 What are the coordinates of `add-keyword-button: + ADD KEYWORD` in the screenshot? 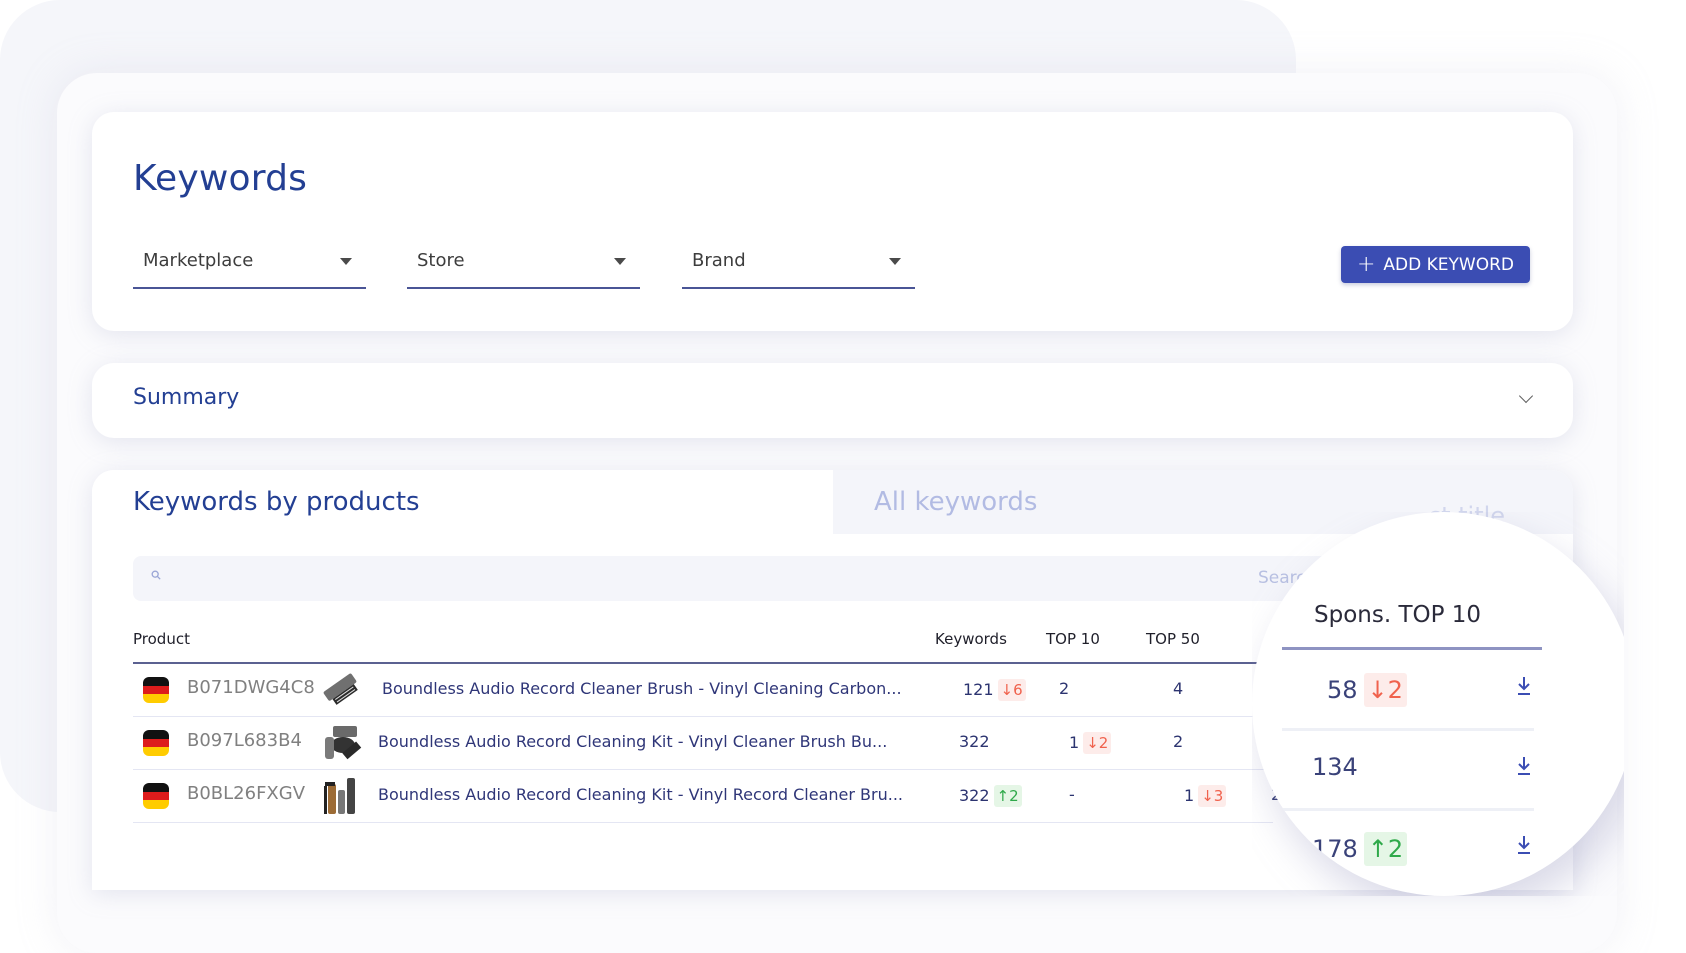 It's located at (1435, 264).